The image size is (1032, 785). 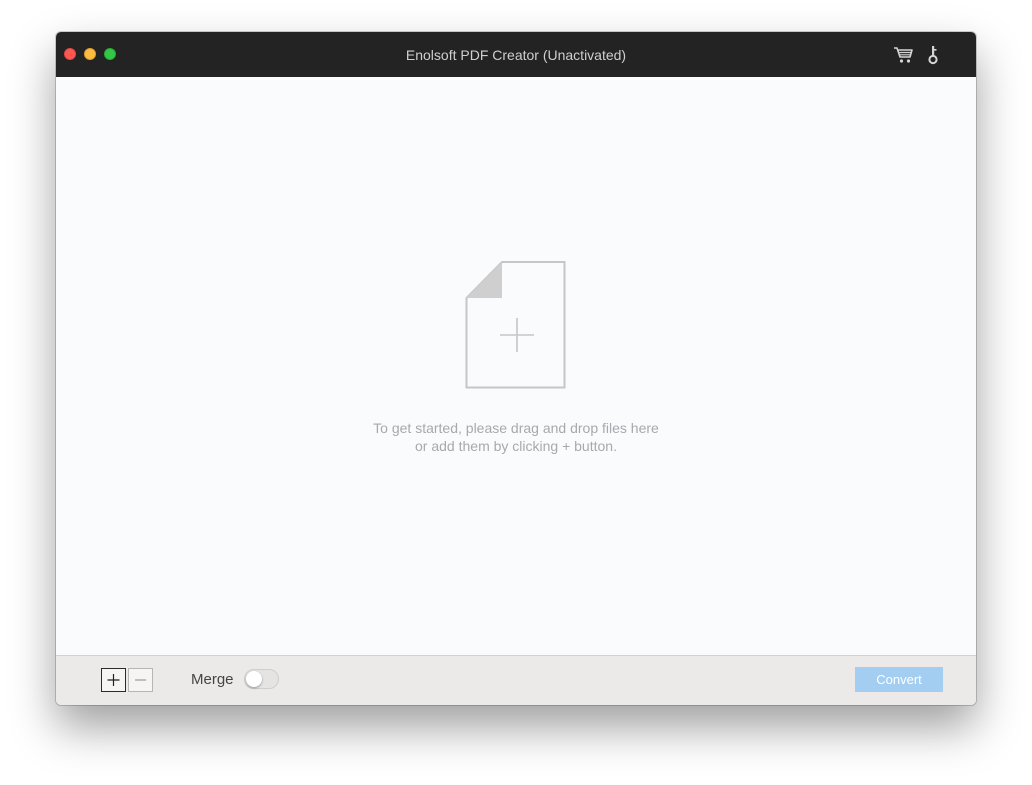 What do you see at coordinates (904, 55) in the screenshot?
I see `cart-icon` at bounding box center [904, 55].